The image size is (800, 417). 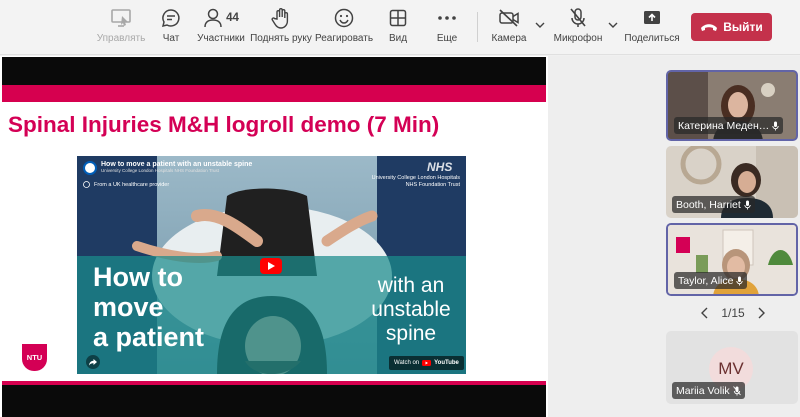 What do you see at coordinates (274, 71) in the screenshot?
I see `slide-top-black-bar` at bounding box center [274, 71].